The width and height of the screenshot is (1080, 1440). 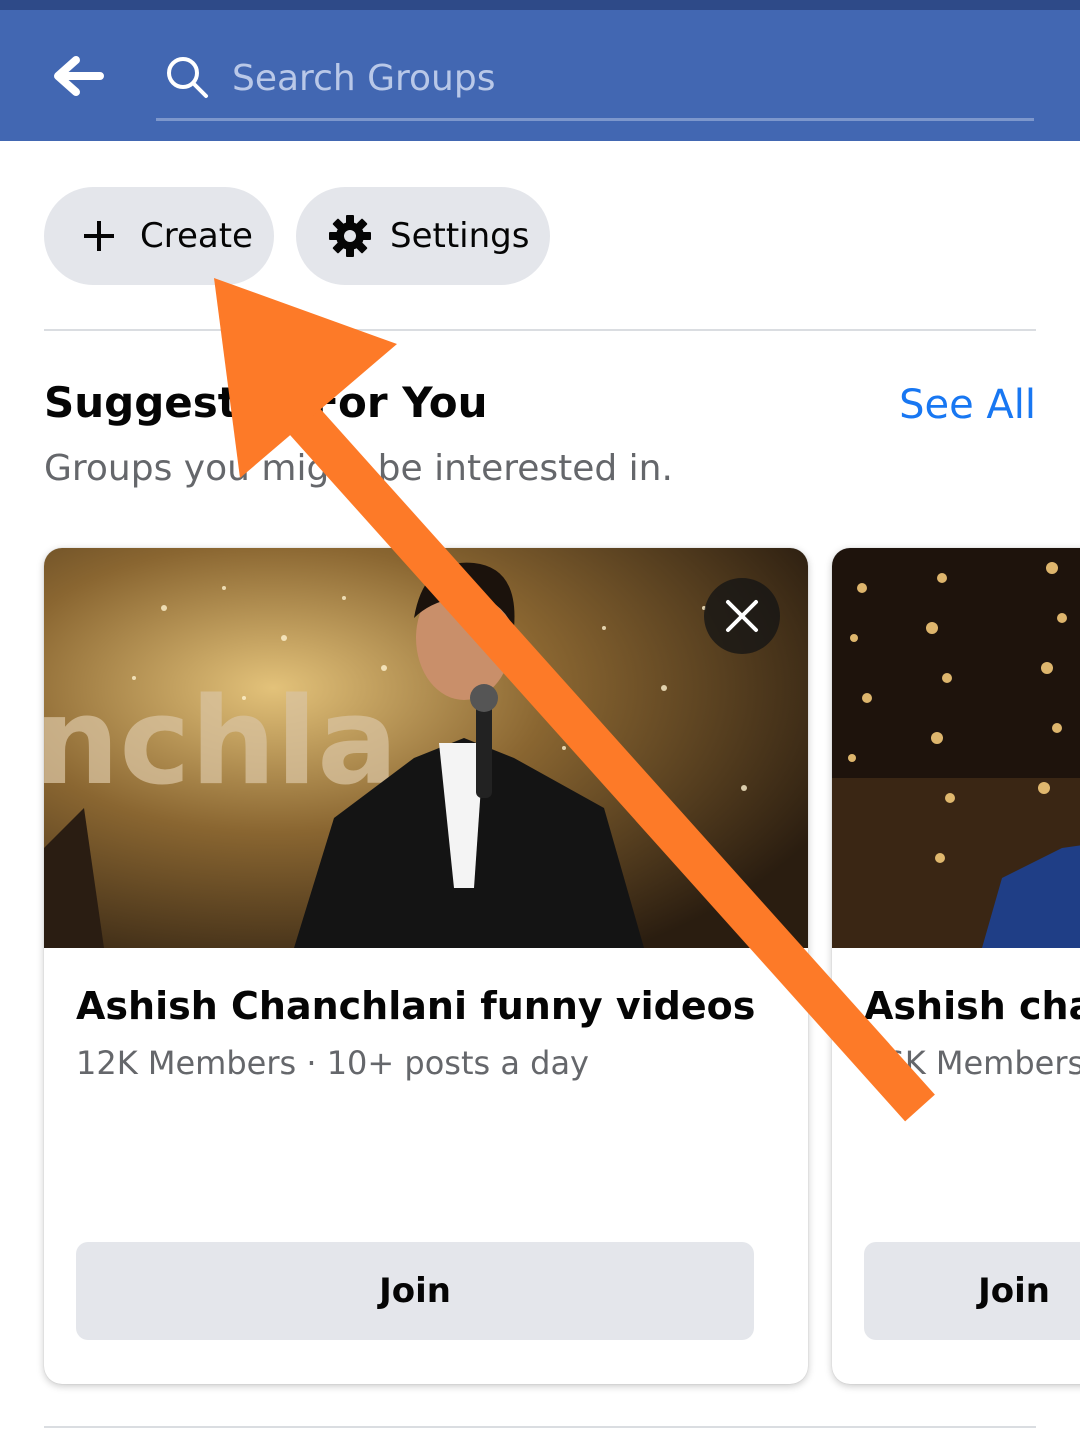 I want to click on app-bar, so click(x=540, y=75).